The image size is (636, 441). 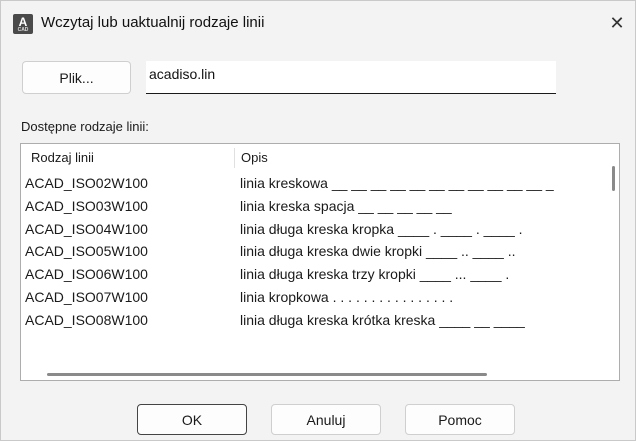 I want to click on autocad-app-icon: A CAD, so click(x=23, y=24).